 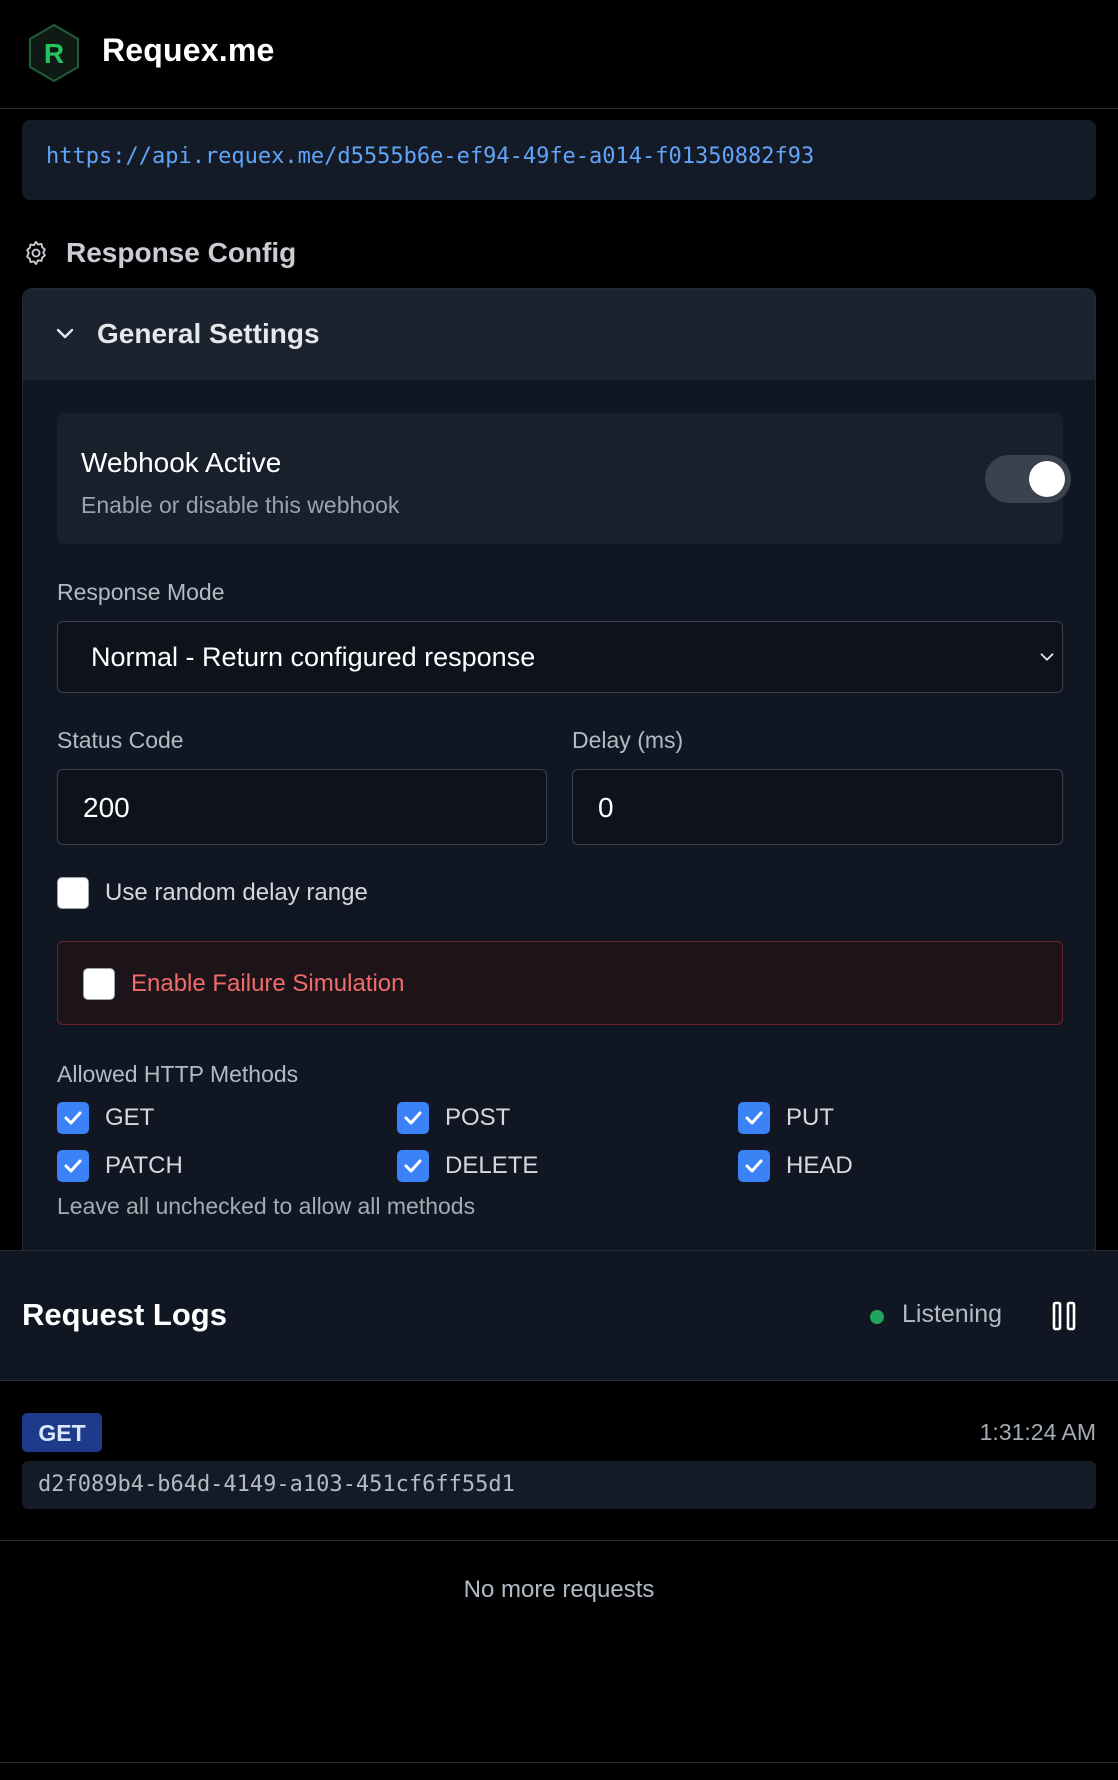 I want to click on failure-simulation-label: Enable Failure Simulation, so click(x=267, y=984).